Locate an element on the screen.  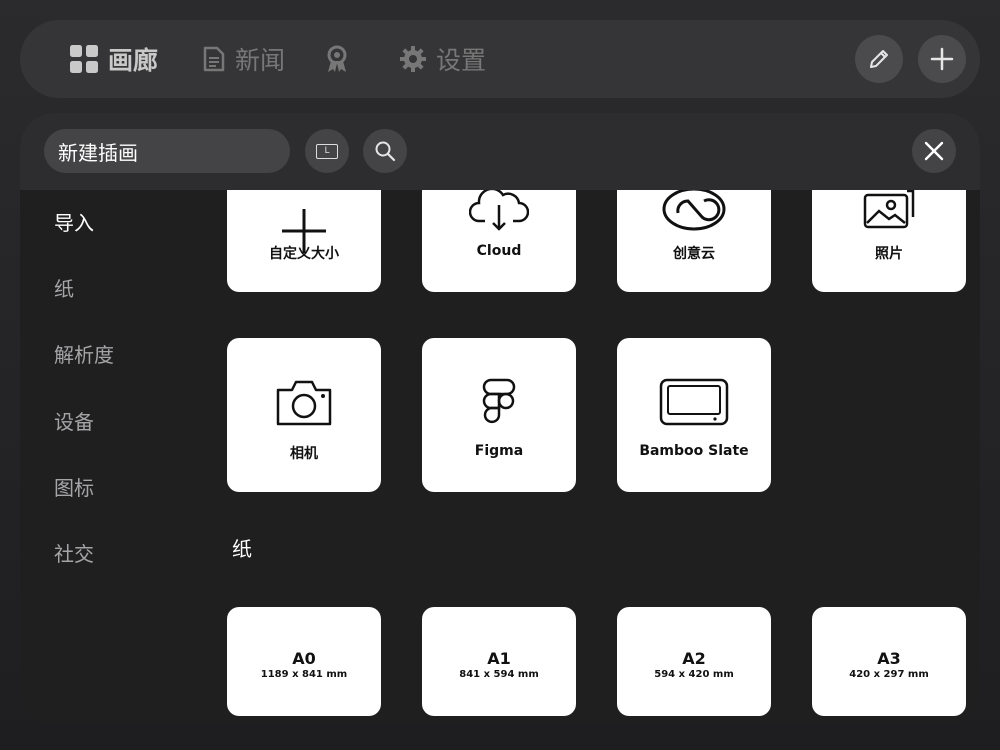
award-icon is located at coordinates (337, 58).